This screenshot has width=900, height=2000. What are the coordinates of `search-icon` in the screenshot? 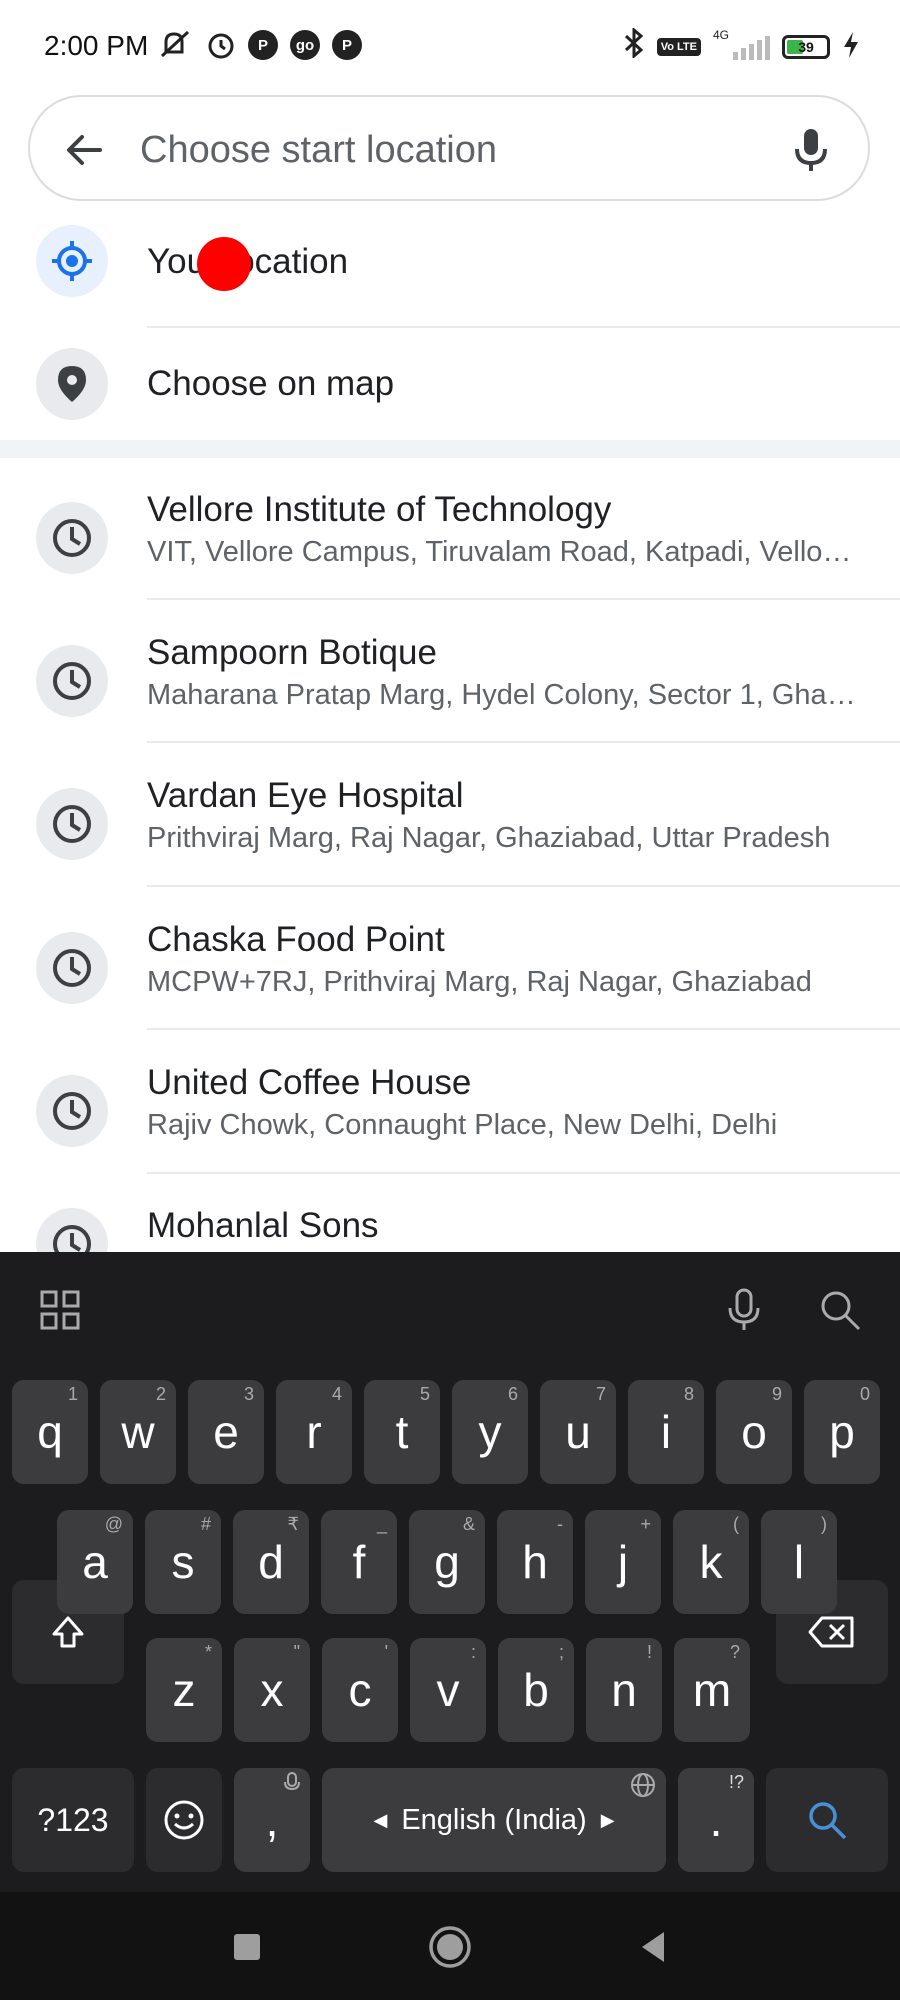 It's located at (840, 1310).